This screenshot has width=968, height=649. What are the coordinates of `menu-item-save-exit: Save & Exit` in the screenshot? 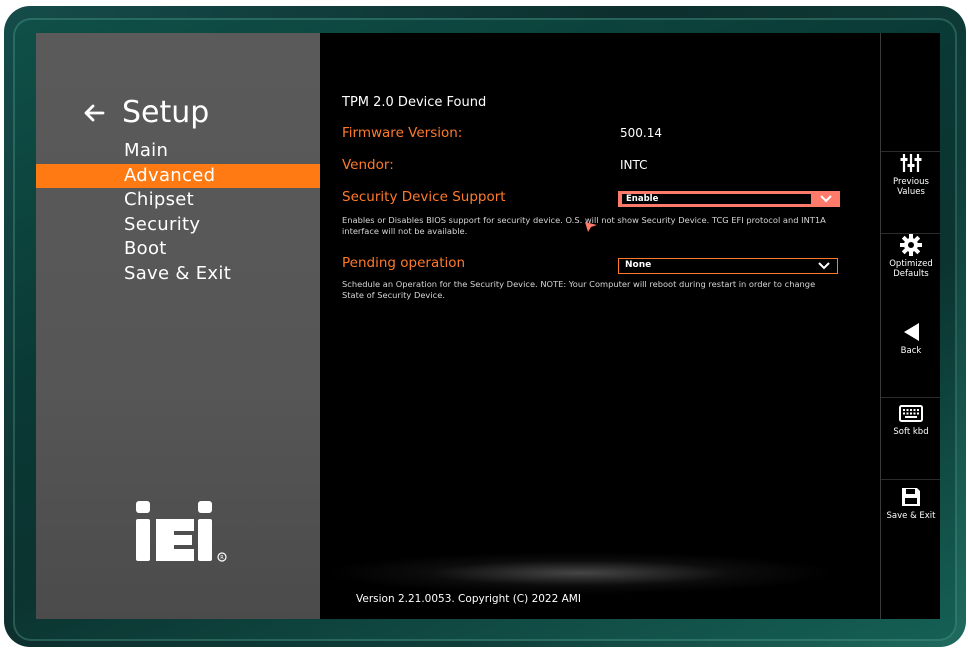 It's located at (178, 274).